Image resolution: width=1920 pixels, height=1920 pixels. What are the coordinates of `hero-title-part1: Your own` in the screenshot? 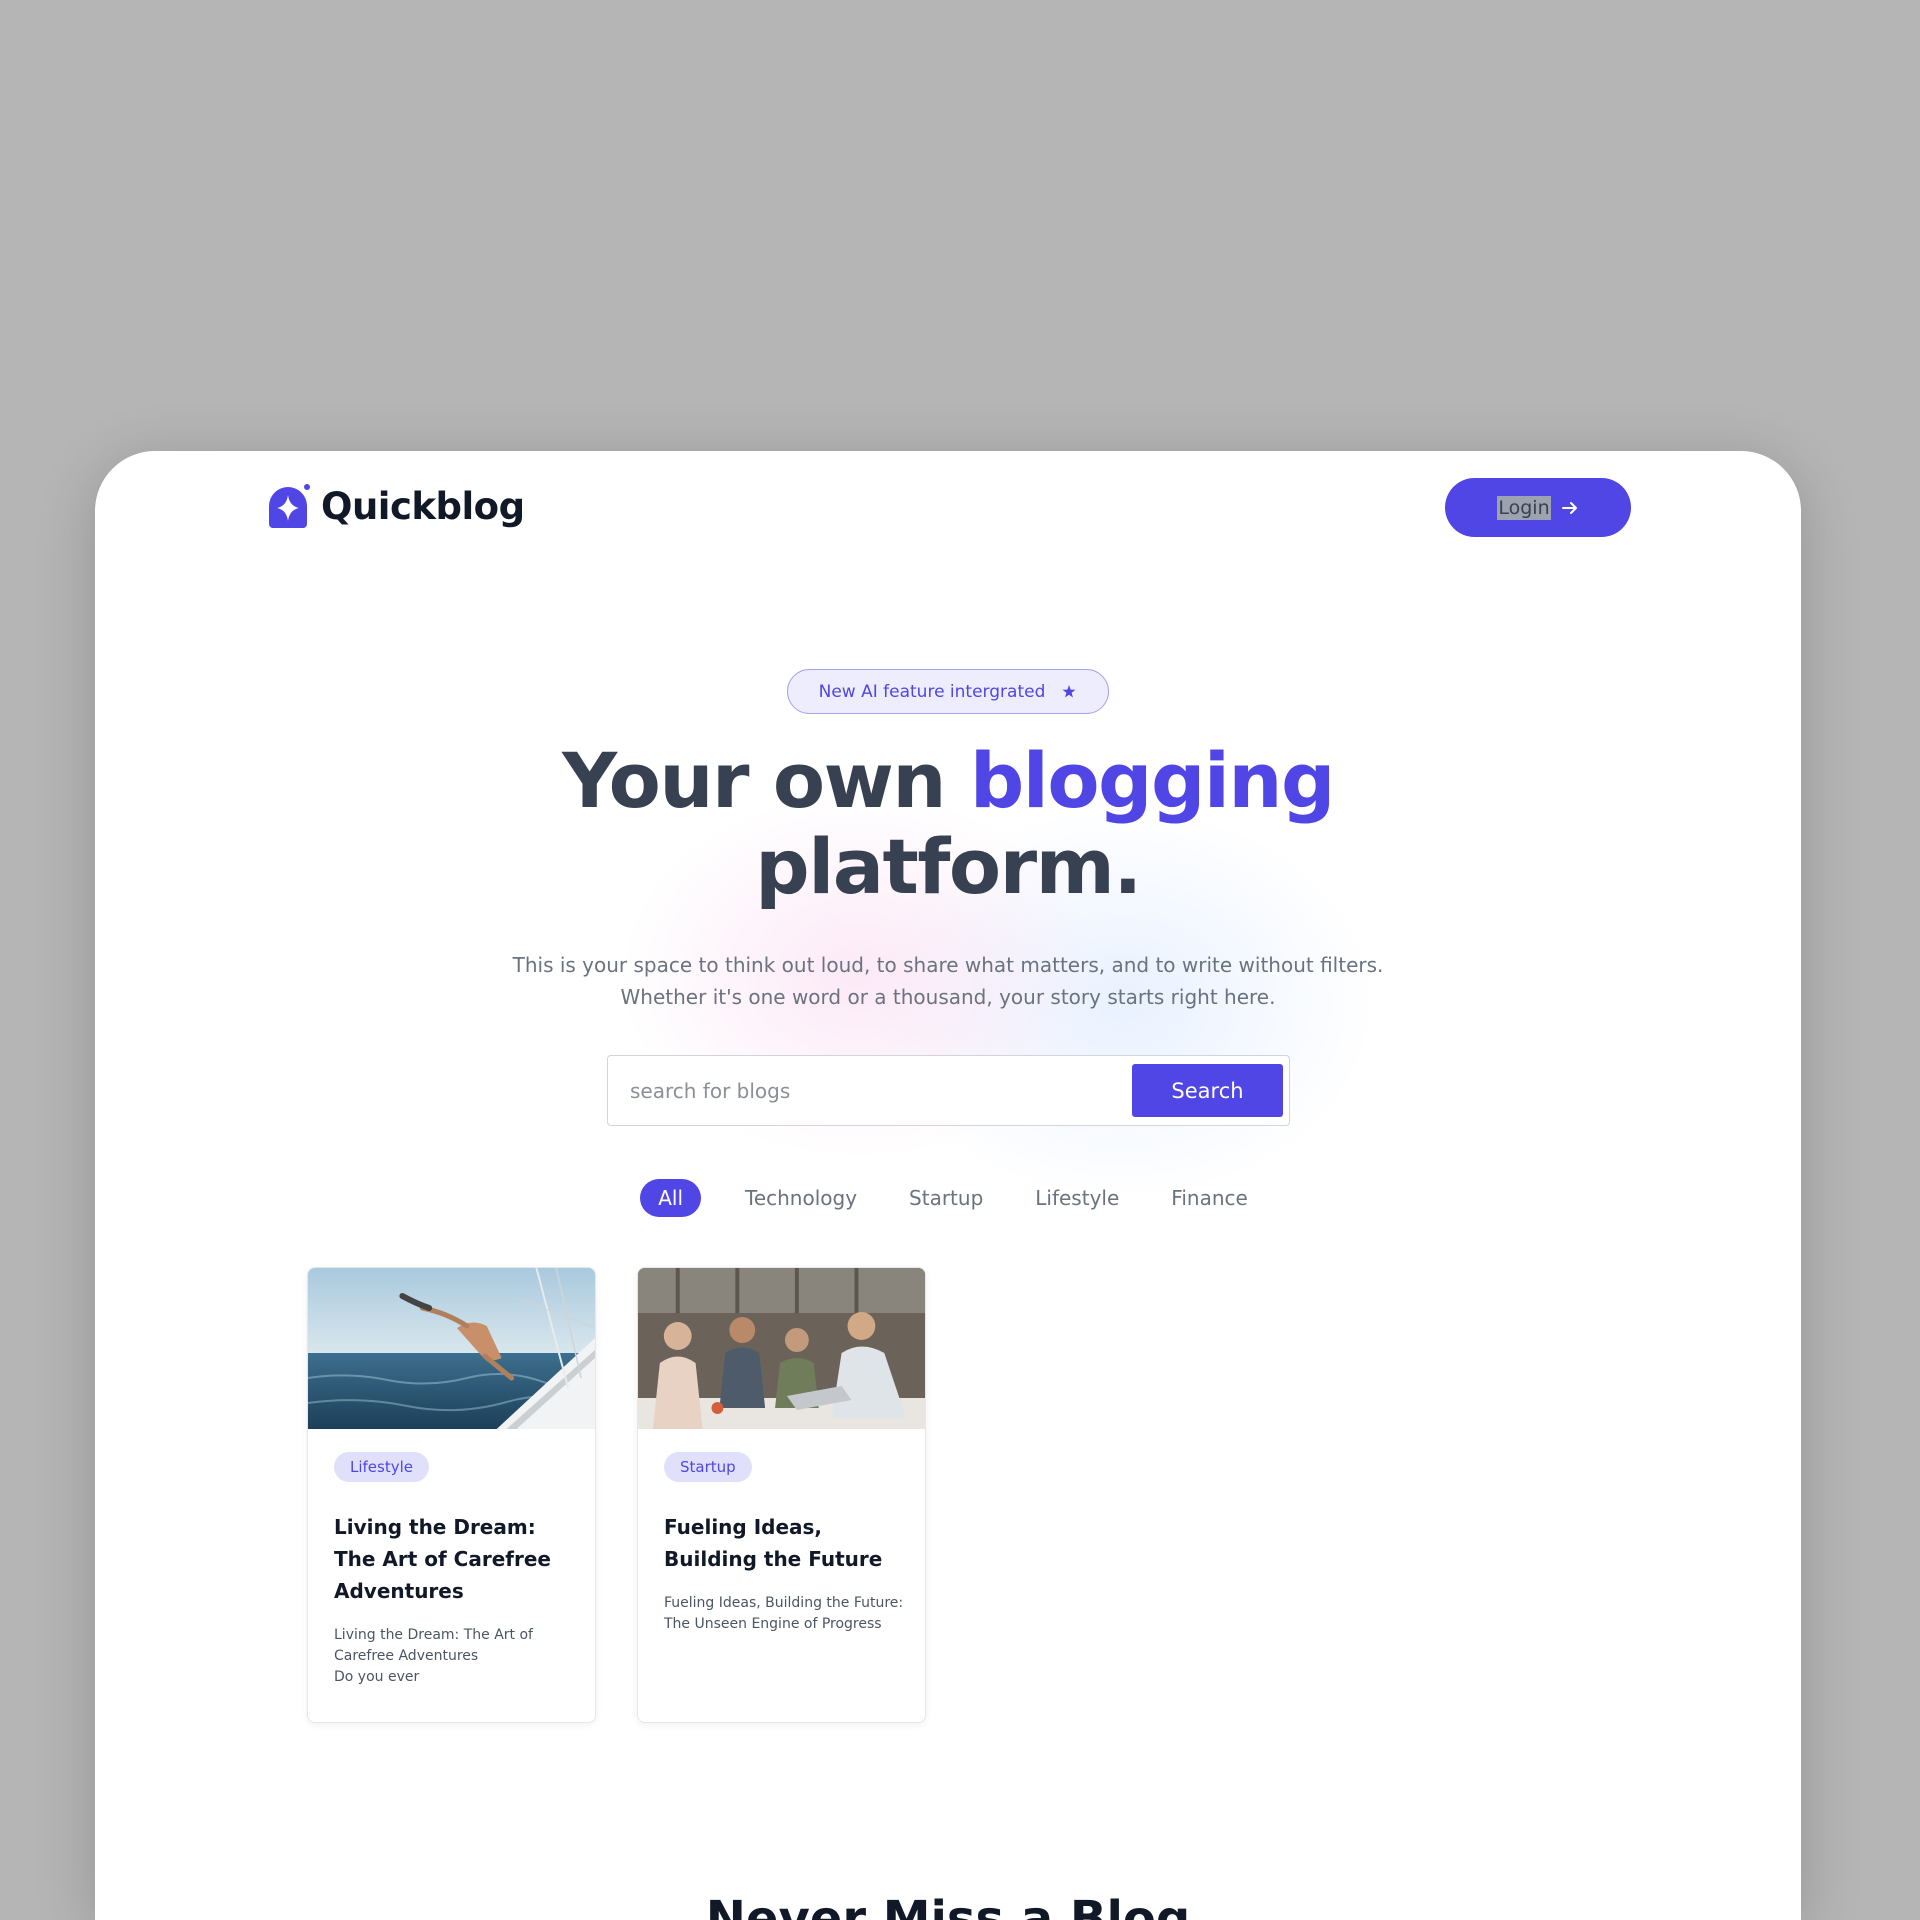 It's located at (766, 780).